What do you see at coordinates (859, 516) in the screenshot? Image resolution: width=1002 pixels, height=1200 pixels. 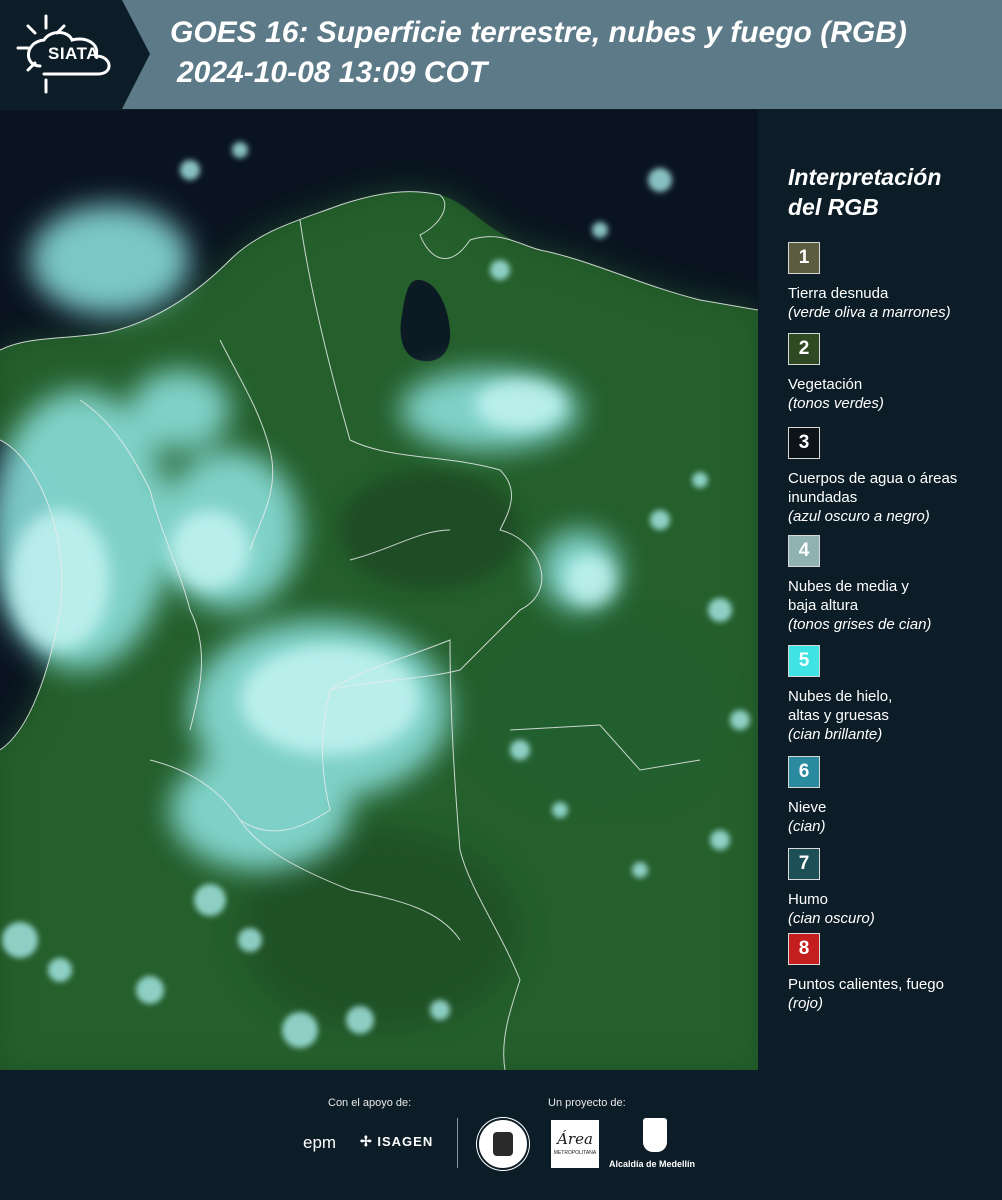 I see `legend-note: (azul oscuro a negro)` at bounding box center [859, 516].